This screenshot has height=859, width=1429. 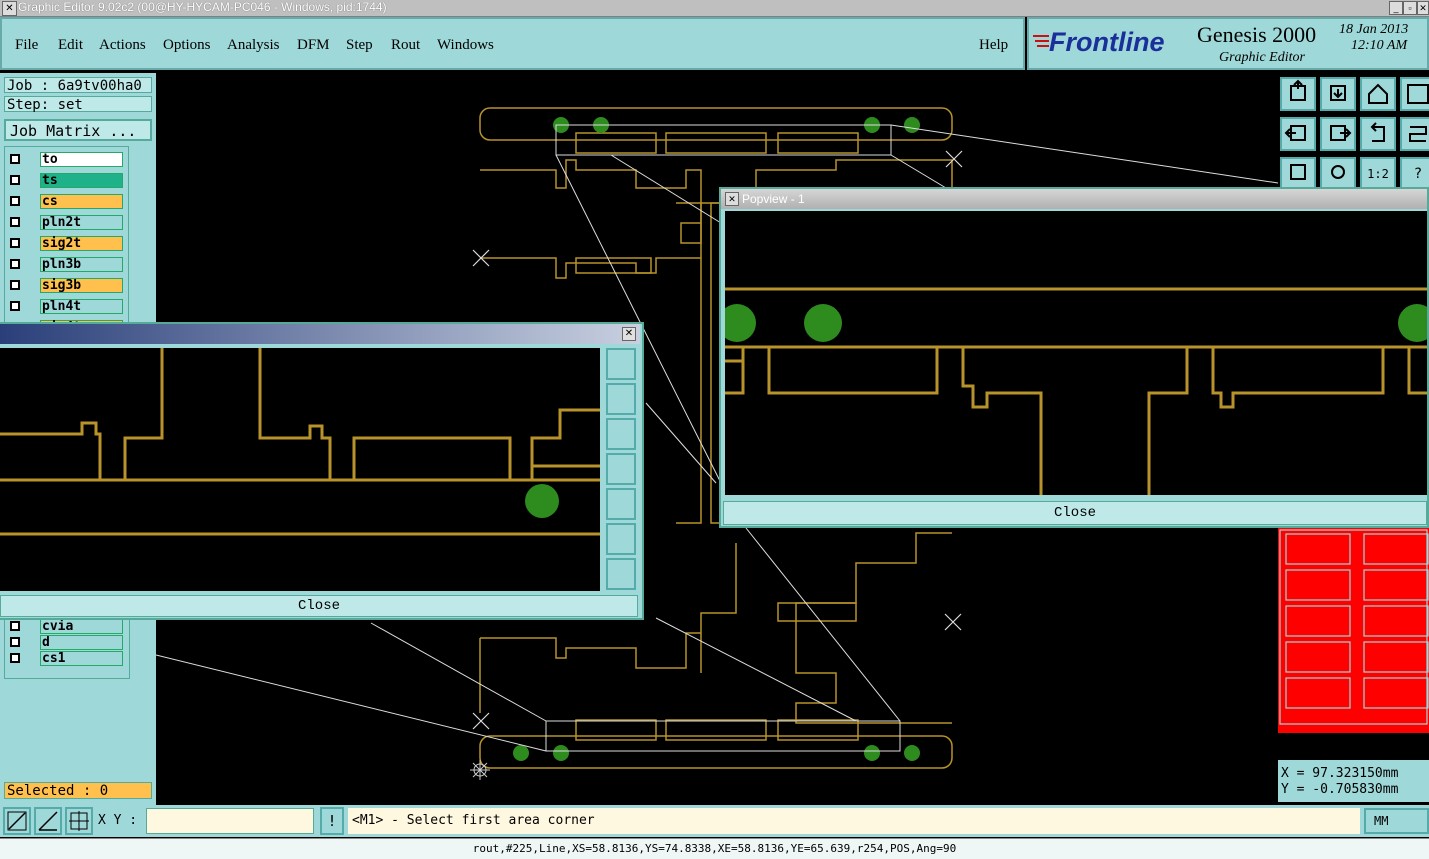 What do you see at coordinates (1410, 8) in the screenshot?
I see `maximize-button: ▫` at bounding box center [1410, 8].